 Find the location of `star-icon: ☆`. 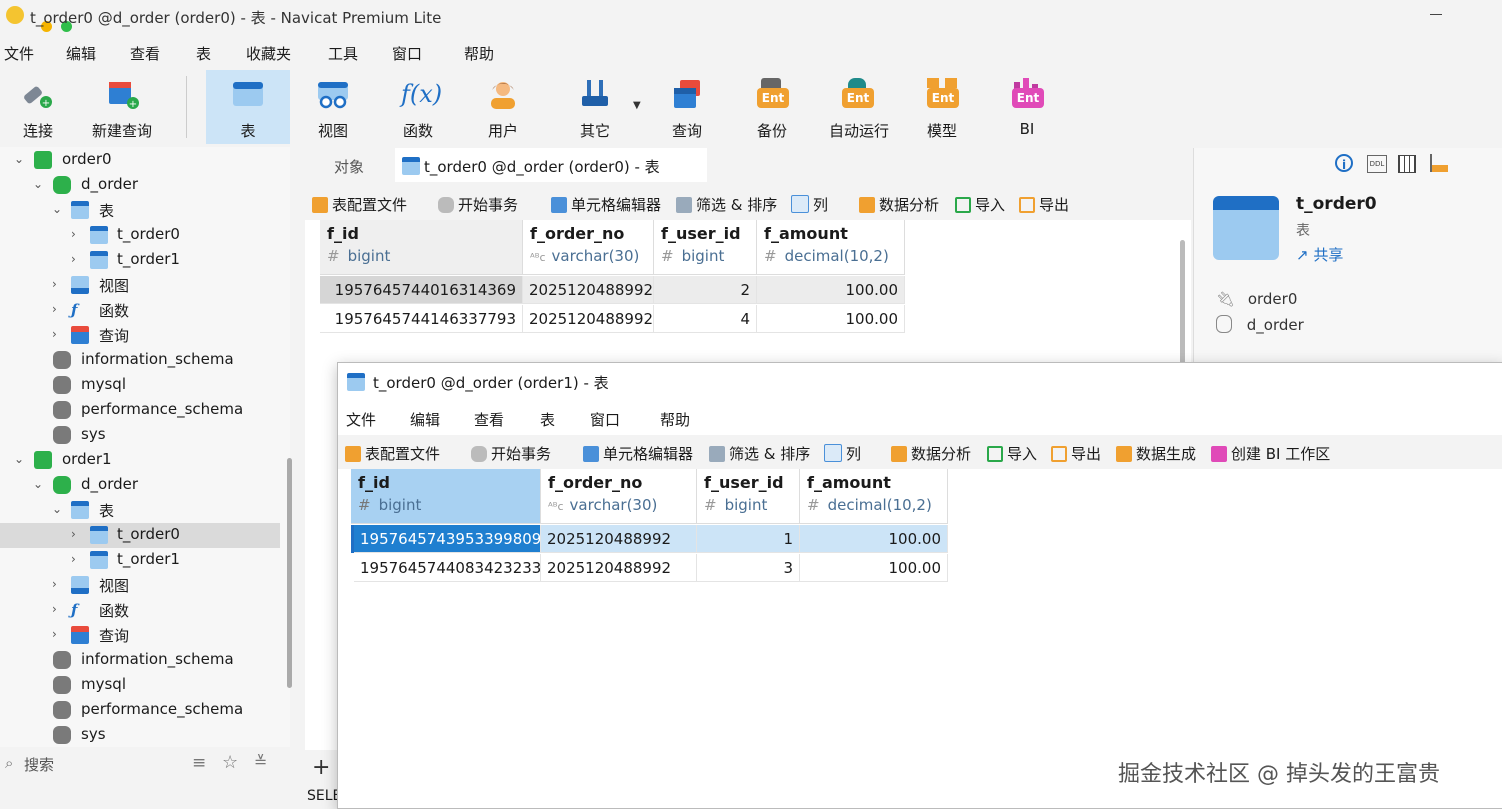

star-icon: ☆ is located at coordinates (230, 762).